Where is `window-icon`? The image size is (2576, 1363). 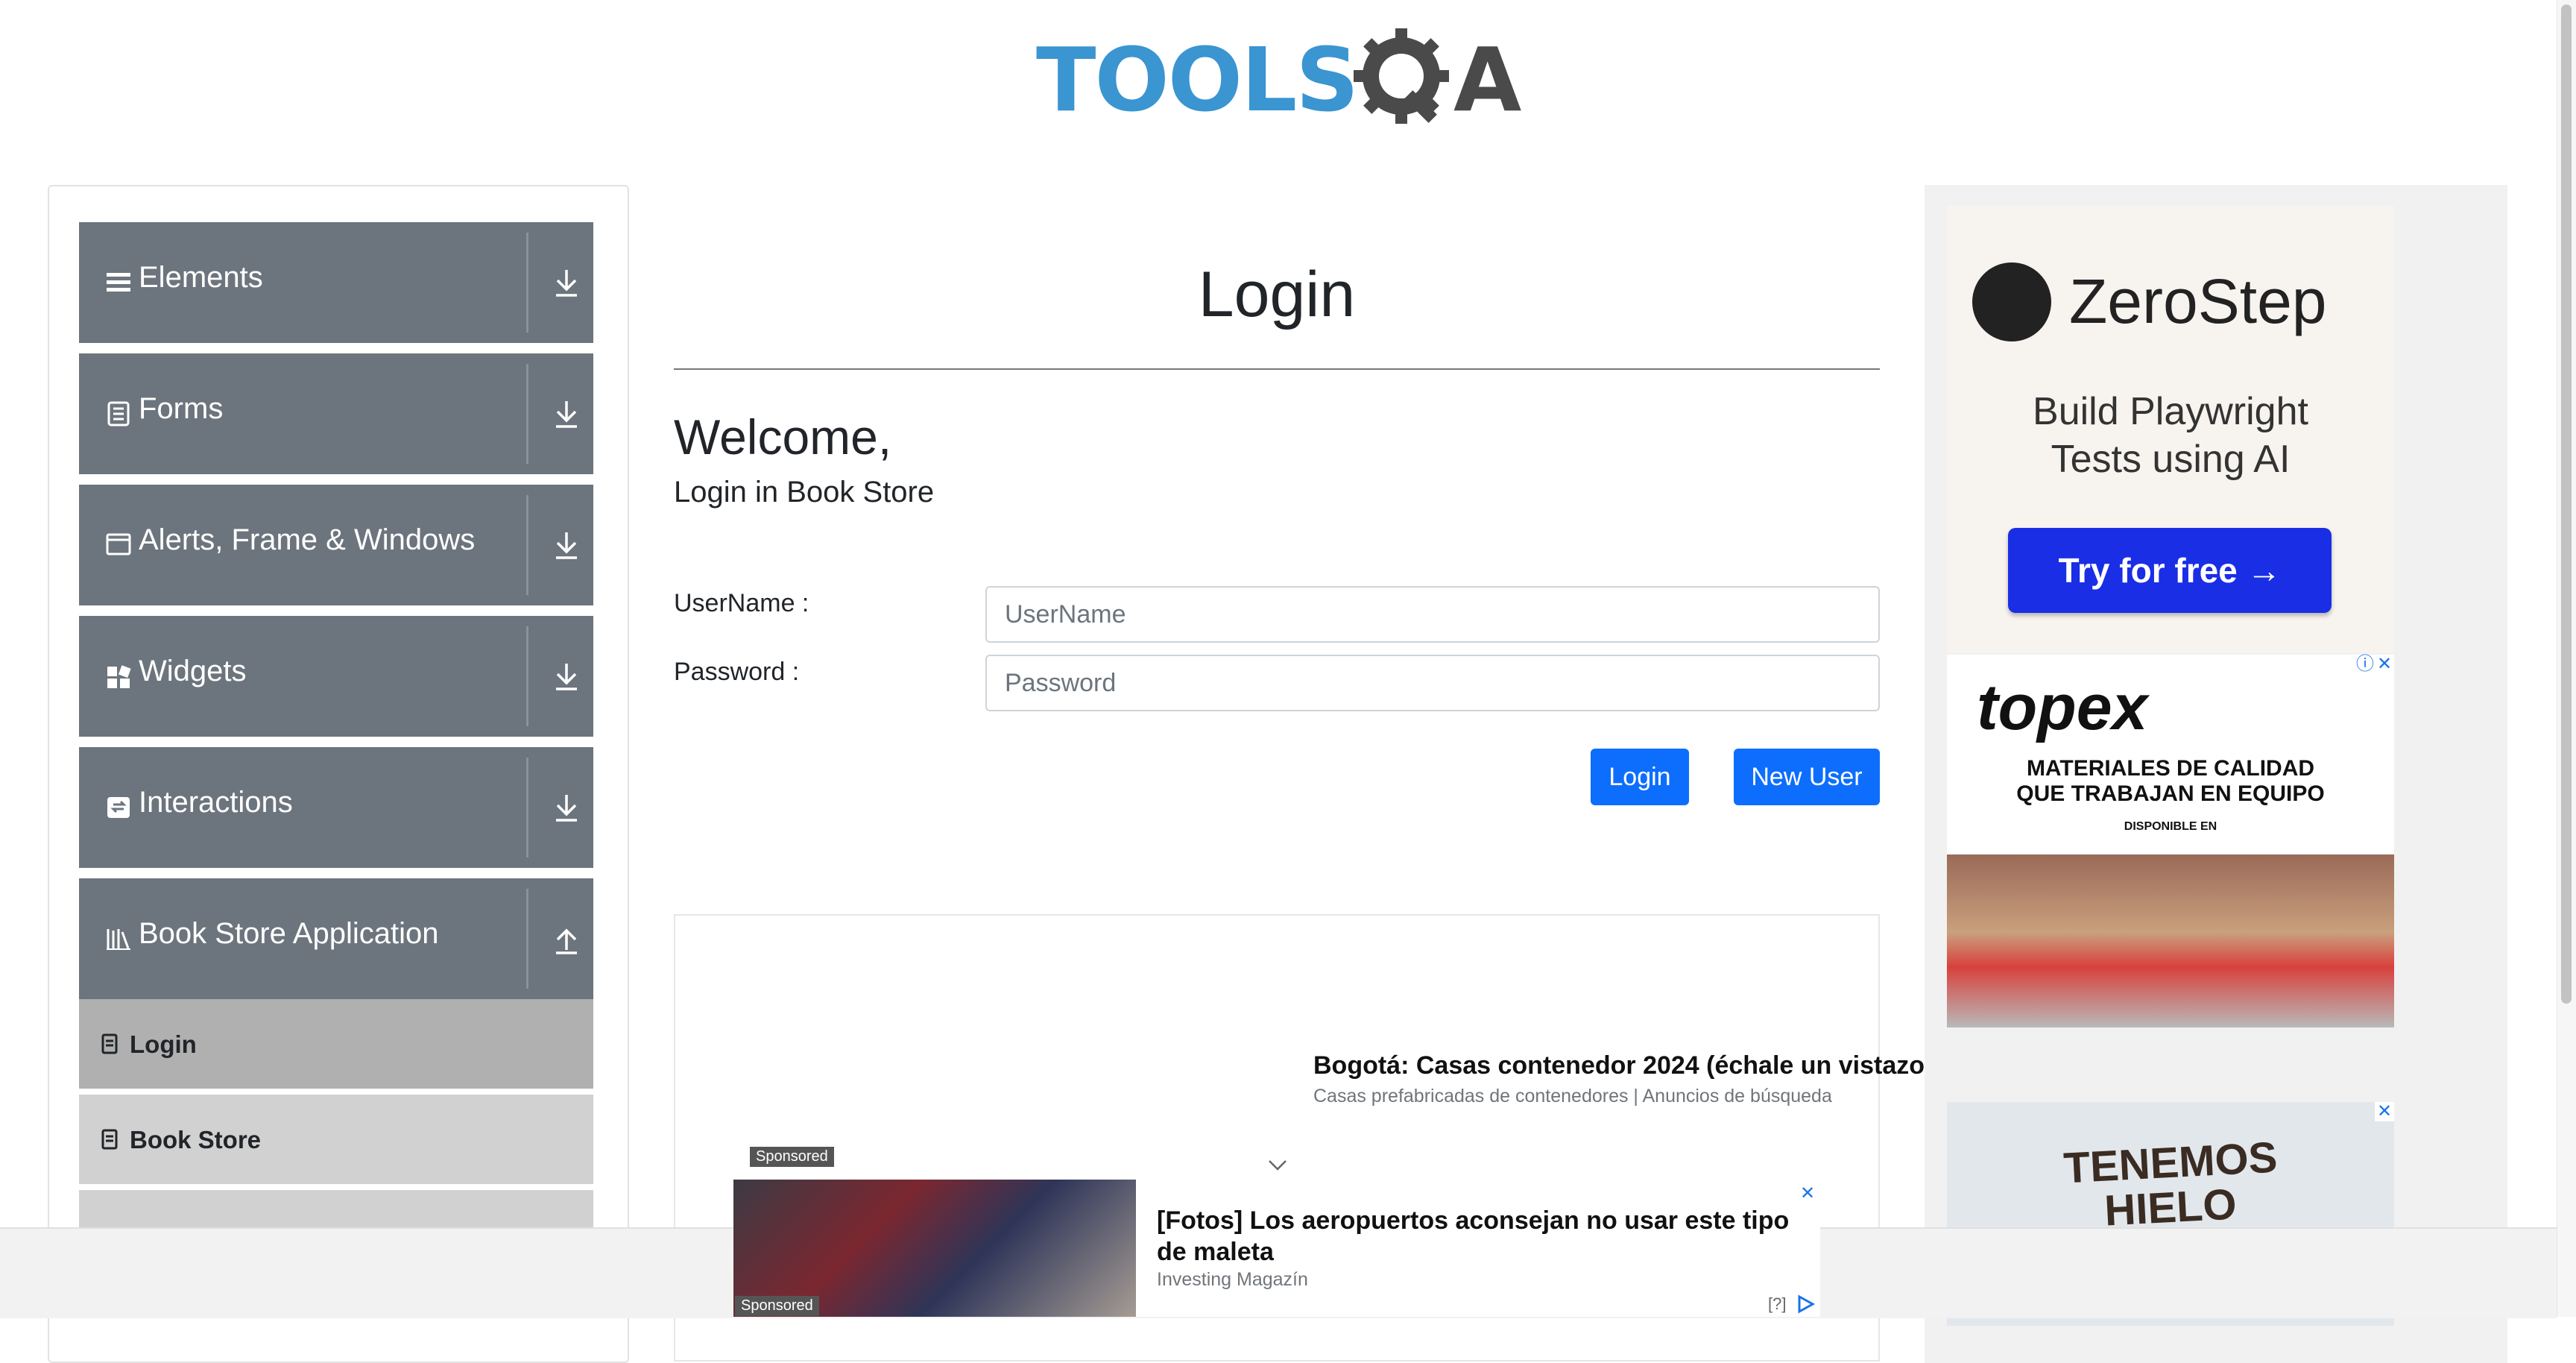
window-icon is located at coordinates (118, 544).